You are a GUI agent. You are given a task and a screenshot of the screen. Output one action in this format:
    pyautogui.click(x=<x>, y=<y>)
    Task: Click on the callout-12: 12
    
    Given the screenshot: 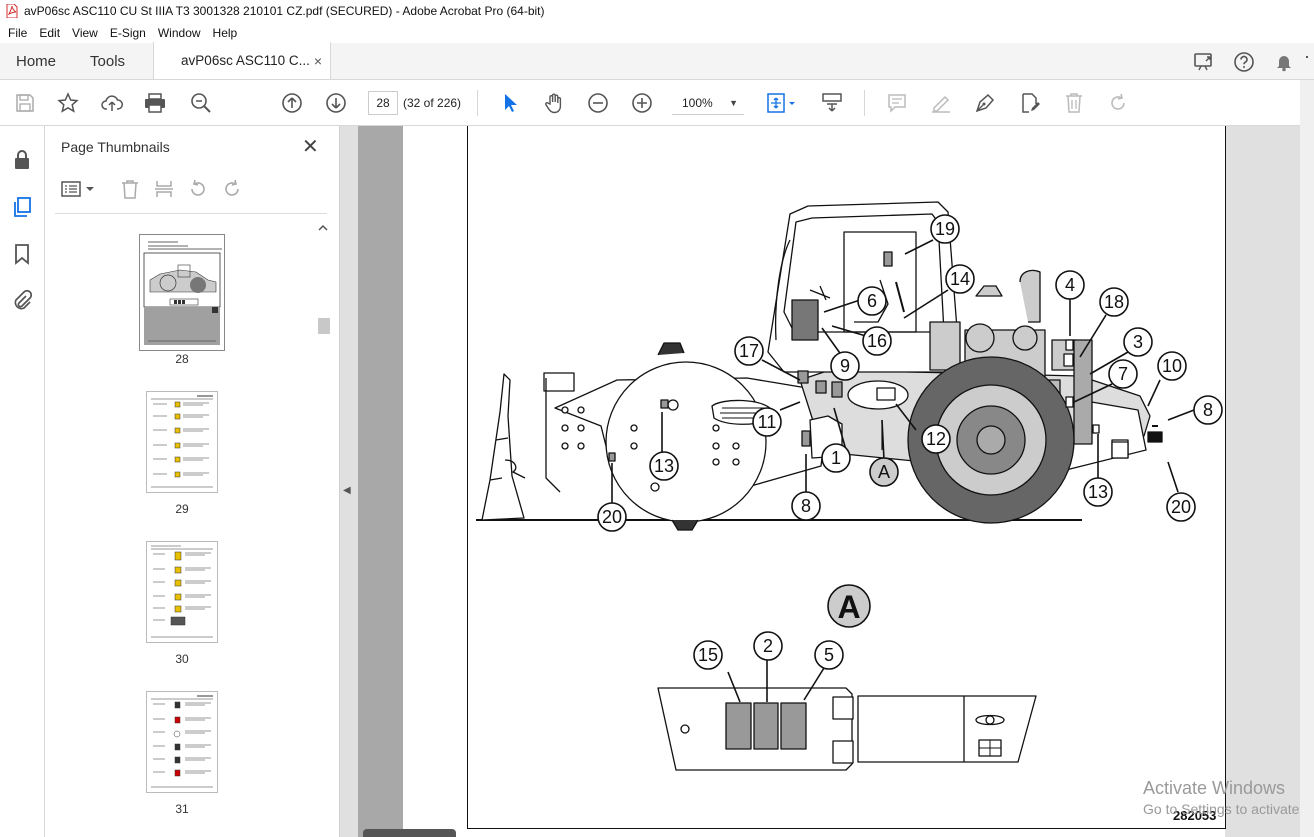 What is the action you would take?
    pyautogui.click(x=936, y=439)
    